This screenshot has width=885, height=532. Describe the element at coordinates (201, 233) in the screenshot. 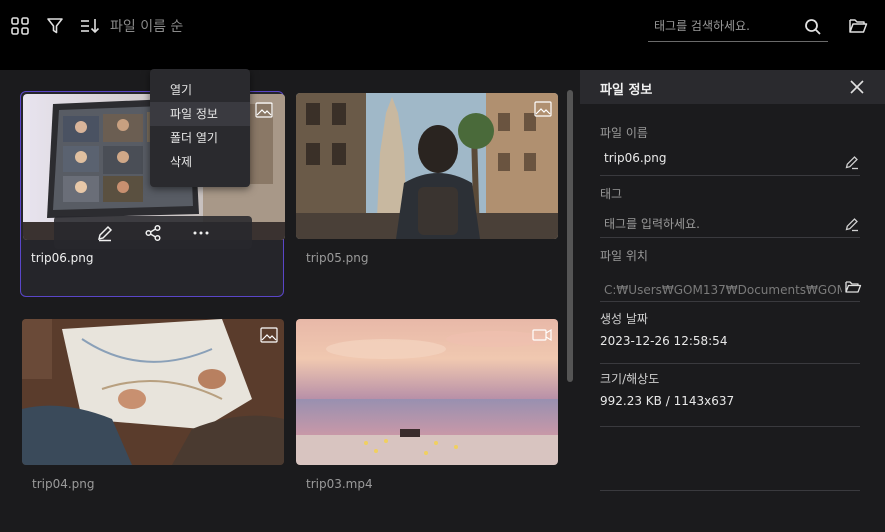

I see `more-icon` at that location.